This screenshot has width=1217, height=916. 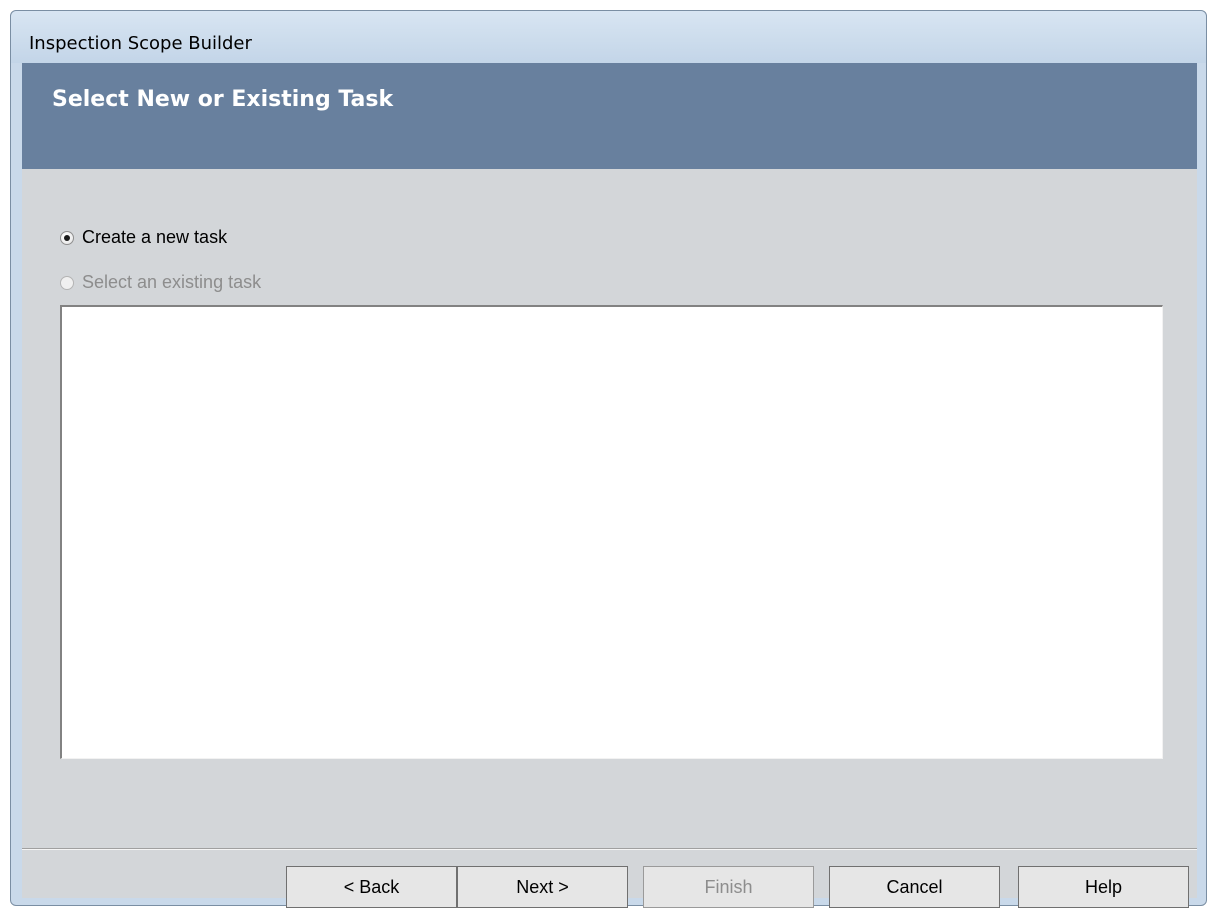 I want to click on finish-button: Finish, so click(x=728, y=887).